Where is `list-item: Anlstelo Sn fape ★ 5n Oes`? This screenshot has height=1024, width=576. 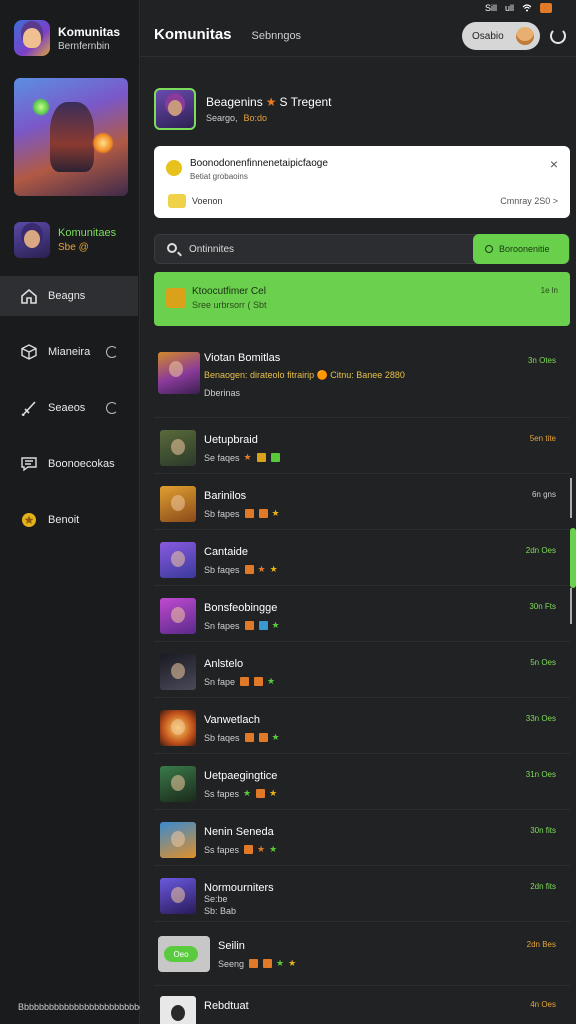
list-item: Anlstelo Sn fape ★ 5n Oes is located at coordinates (362, 670).